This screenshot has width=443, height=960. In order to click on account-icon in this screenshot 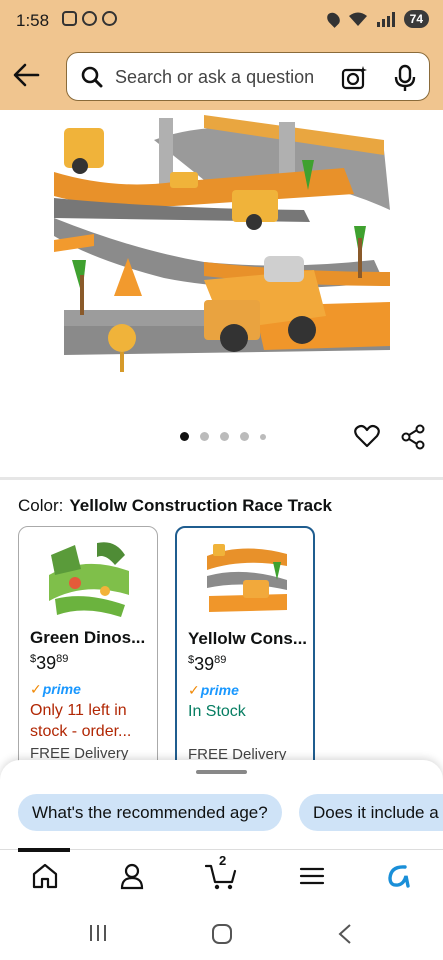, I will do `click(132, 876)`.